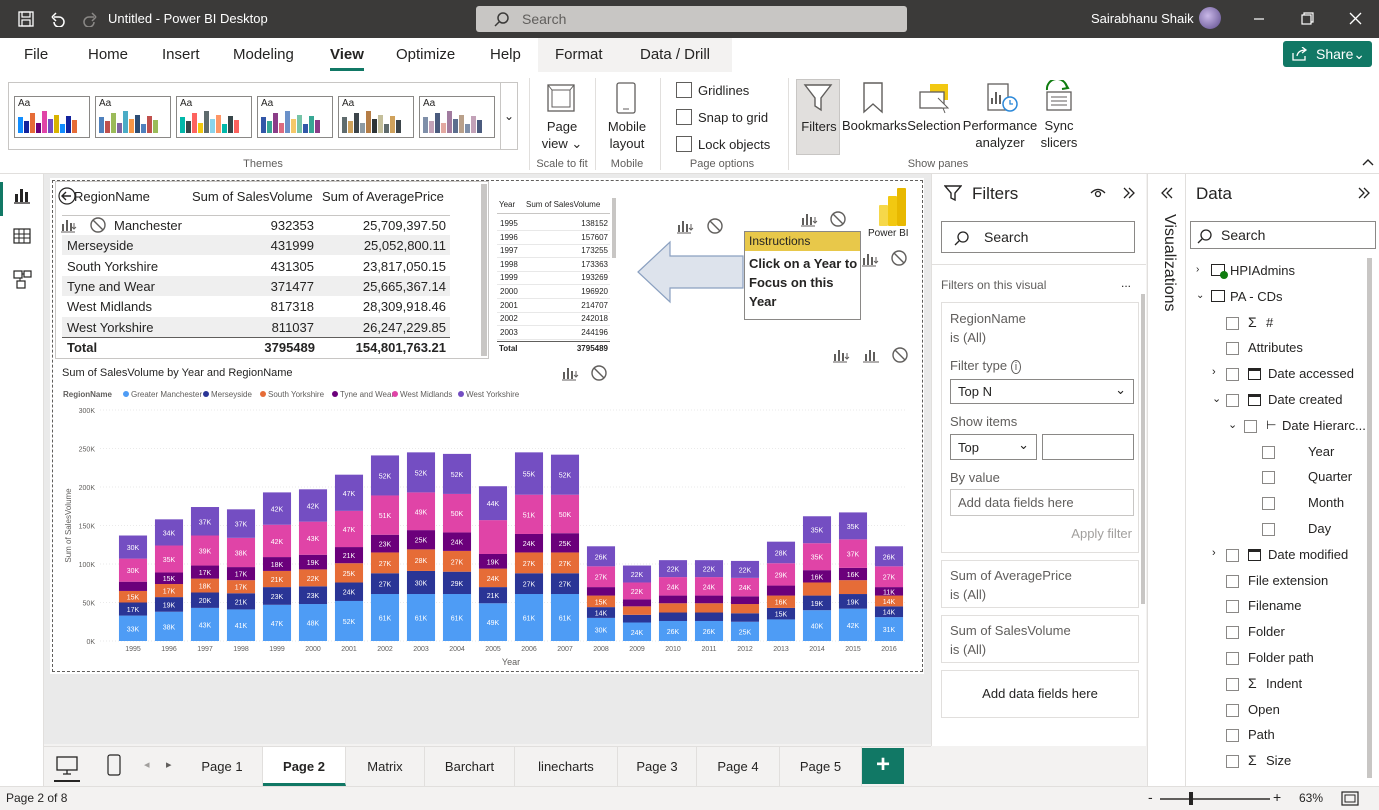 Image resolution: width=1379 pixels, height=810 pixels. What do you see at coordinates (1307, 18) in the screenshot?
I see `restore-icon` at bounding box center [1307, 18].